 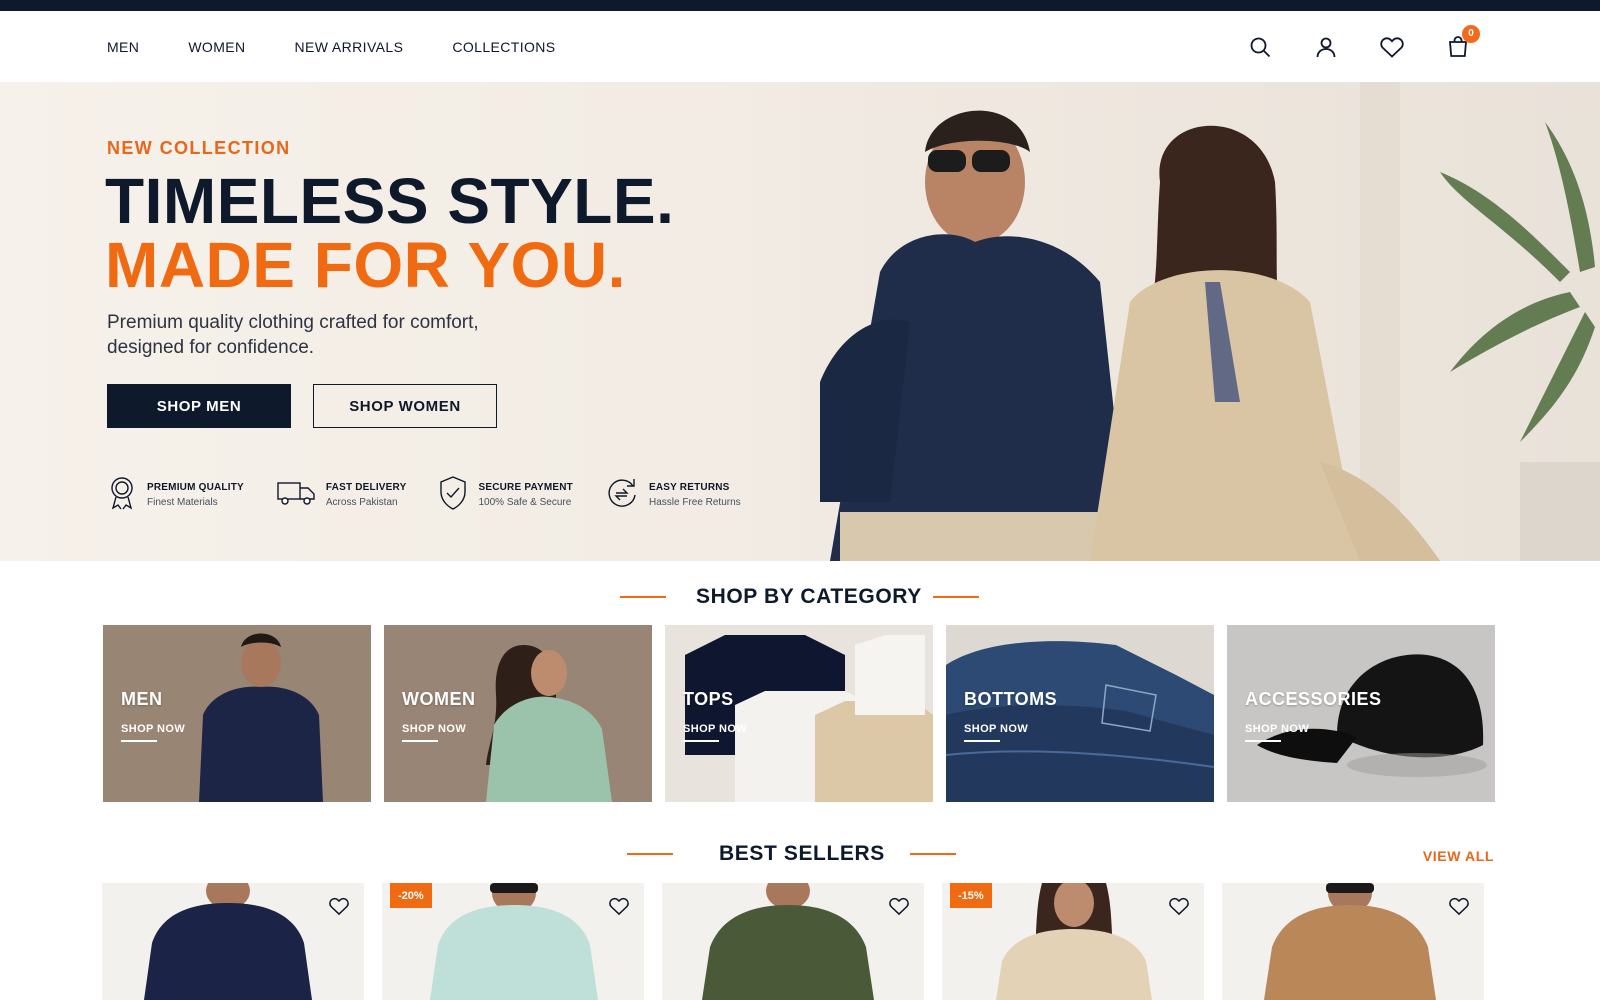 I want to click on hero-kicker: NEW COLLECTION, so click(x=199, y=148).